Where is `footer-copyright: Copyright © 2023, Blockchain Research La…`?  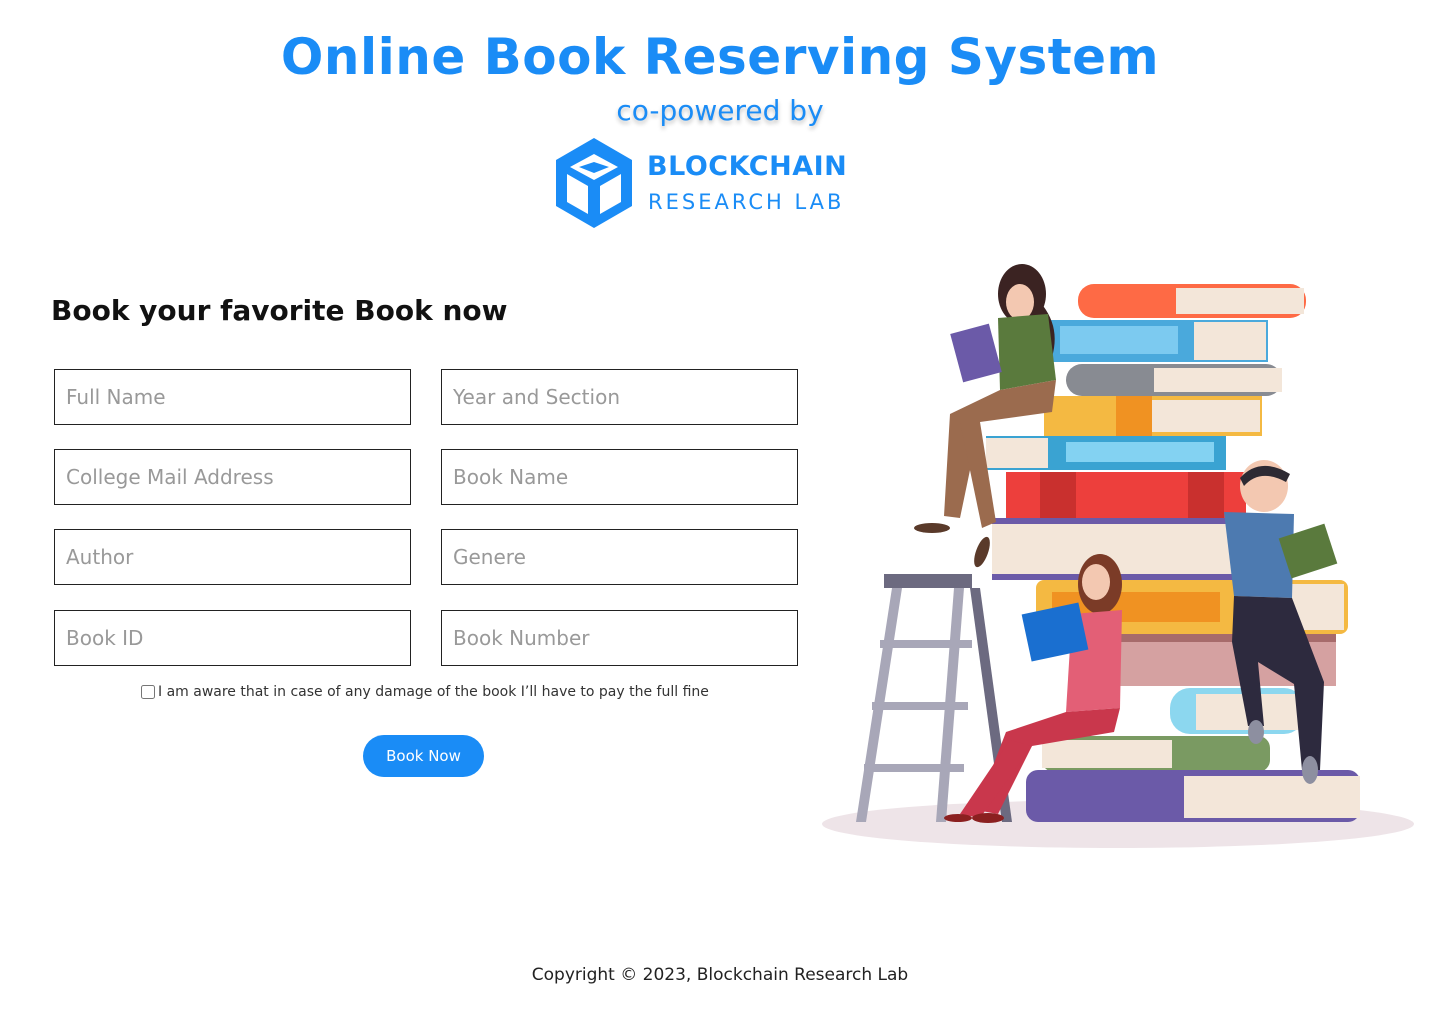
footer-copyright: Copyright © 2023, Blockchain Research La… is located at coordinates (720, 975).